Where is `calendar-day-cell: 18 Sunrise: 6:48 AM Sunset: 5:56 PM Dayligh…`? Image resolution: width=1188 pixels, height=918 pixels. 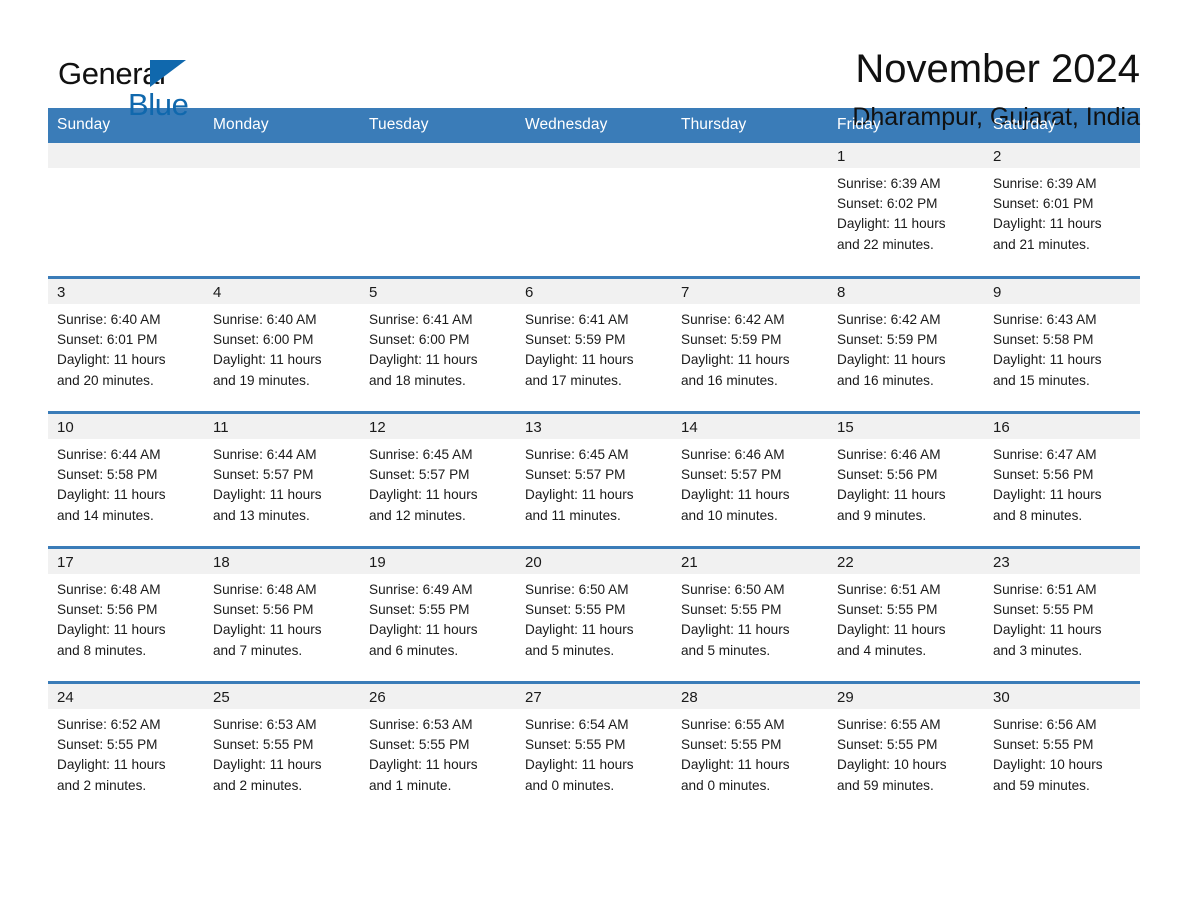
calendar-day-cell: 18 Sunrise: 6:48 AM Sunset: 5:56 PM Dayligh… is located at coordinates (282, 615).